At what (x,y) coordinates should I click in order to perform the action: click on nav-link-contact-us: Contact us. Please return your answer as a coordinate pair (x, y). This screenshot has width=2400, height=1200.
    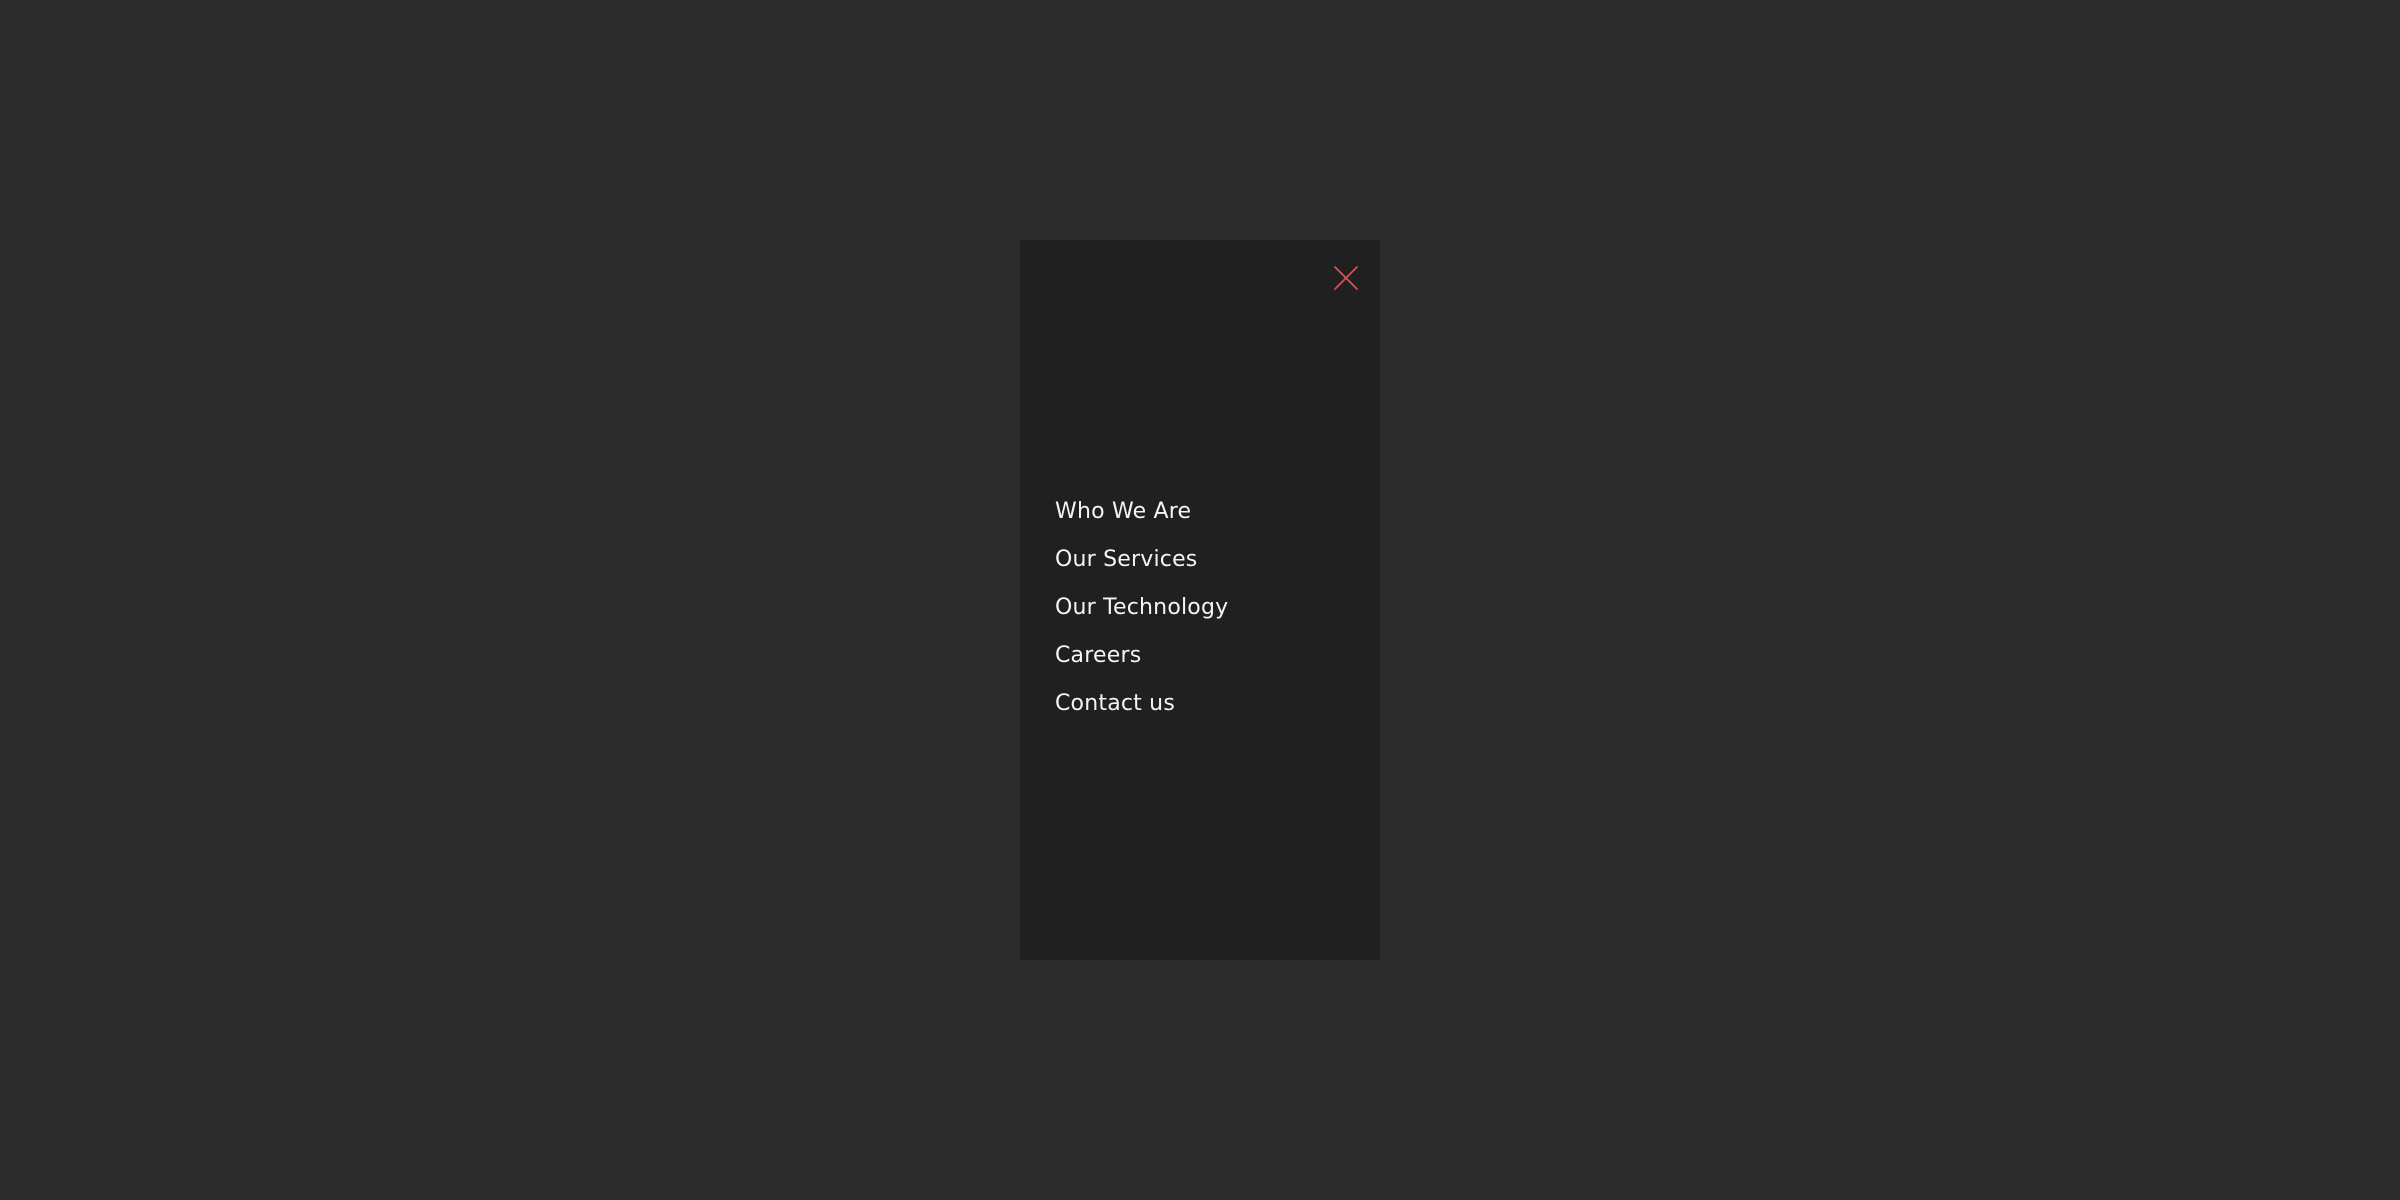
    Looking at the image, I should click on (1141, 704).